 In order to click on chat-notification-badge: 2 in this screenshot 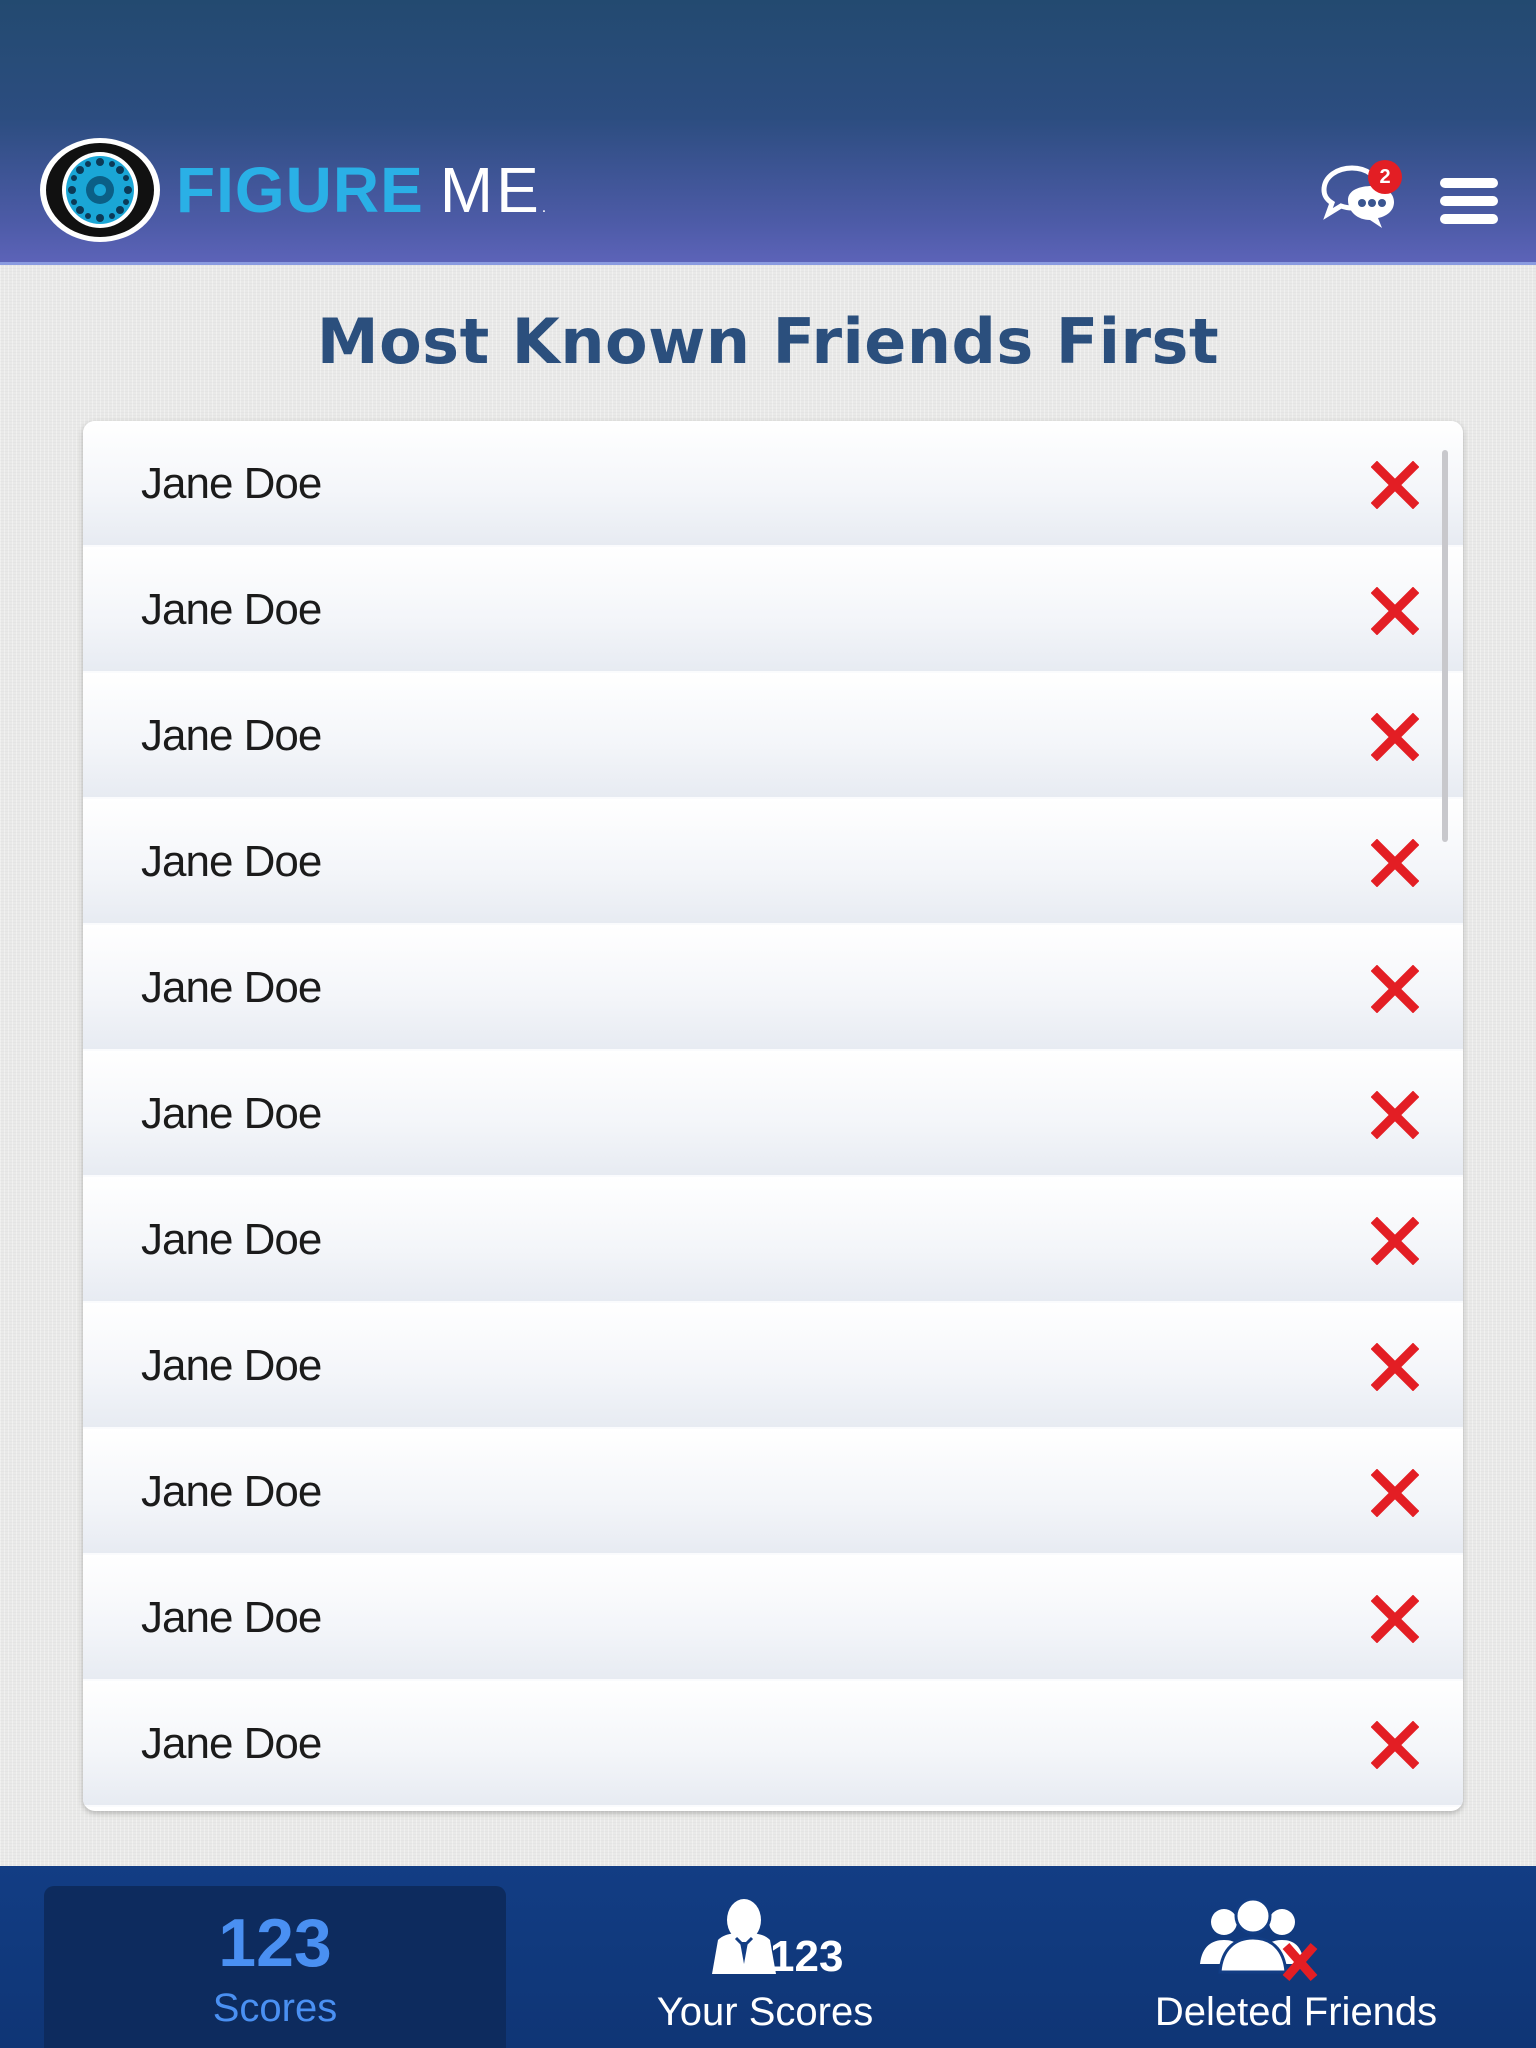, I will do `click(1385, 177)`.